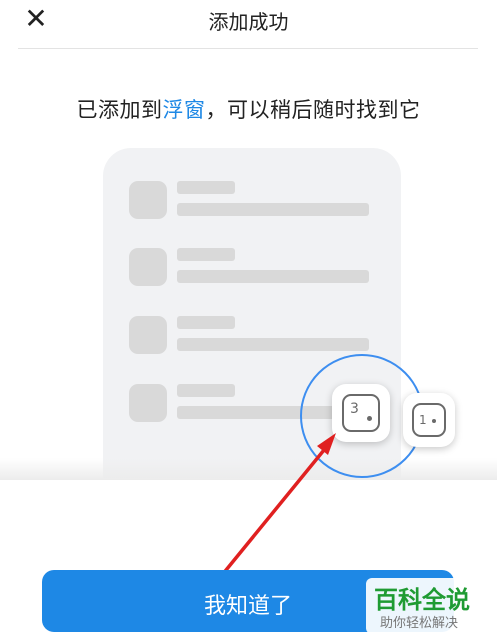 This screenshot has width=497, height=638. What do you see at coordinates (419, 623) in the screenshot?
I see `watermark-subtitle: 助你轻松解决` at bounding box center [419, 623].